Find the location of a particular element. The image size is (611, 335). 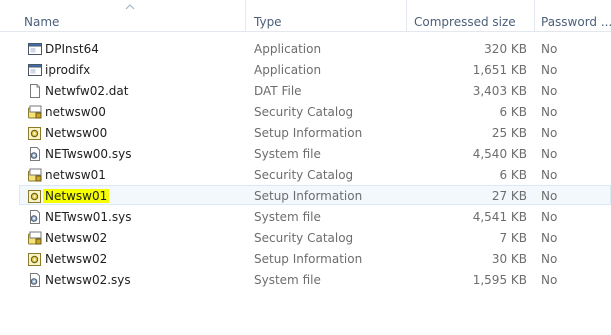

file-name: netwsw01 is located at coordinates (75, 175).